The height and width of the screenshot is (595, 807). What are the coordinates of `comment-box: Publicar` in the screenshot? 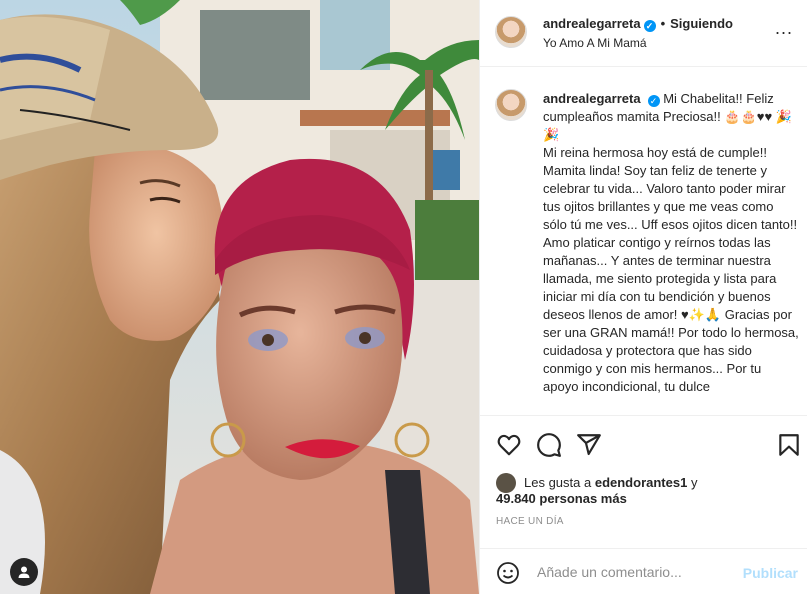 It's located at (643, 571).